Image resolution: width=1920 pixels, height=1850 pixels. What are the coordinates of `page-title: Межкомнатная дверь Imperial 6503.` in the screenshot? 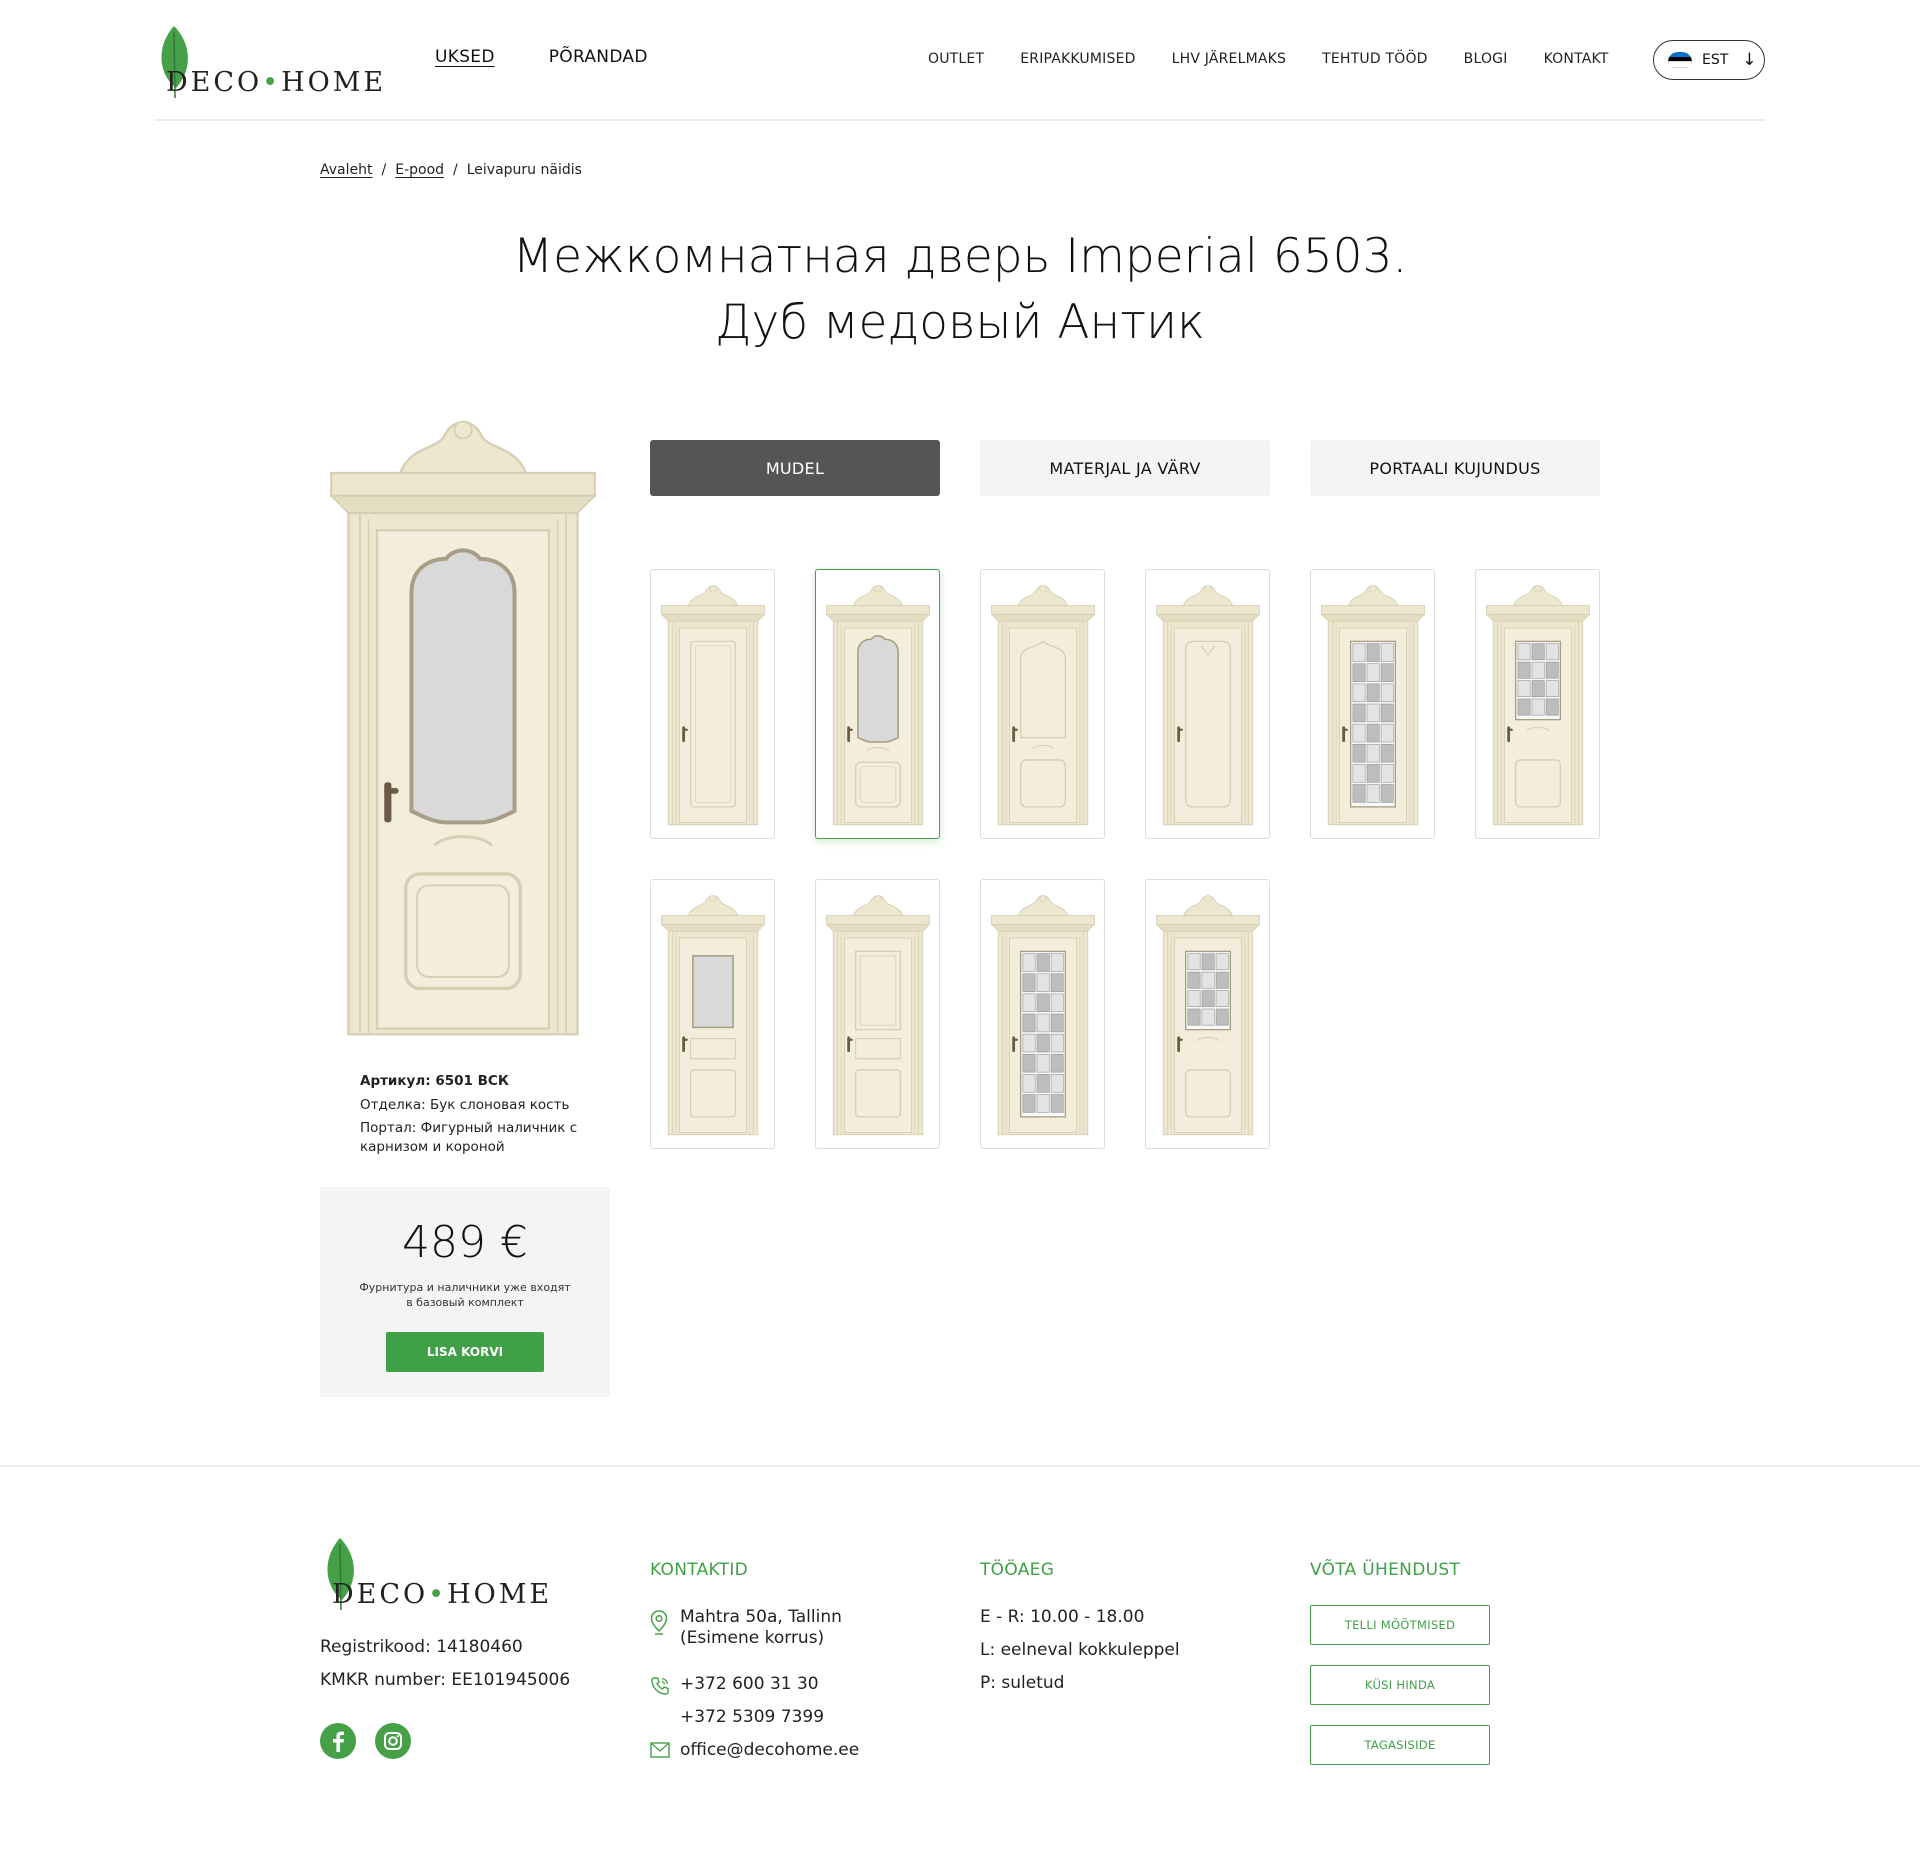 It's located at (960, 256).